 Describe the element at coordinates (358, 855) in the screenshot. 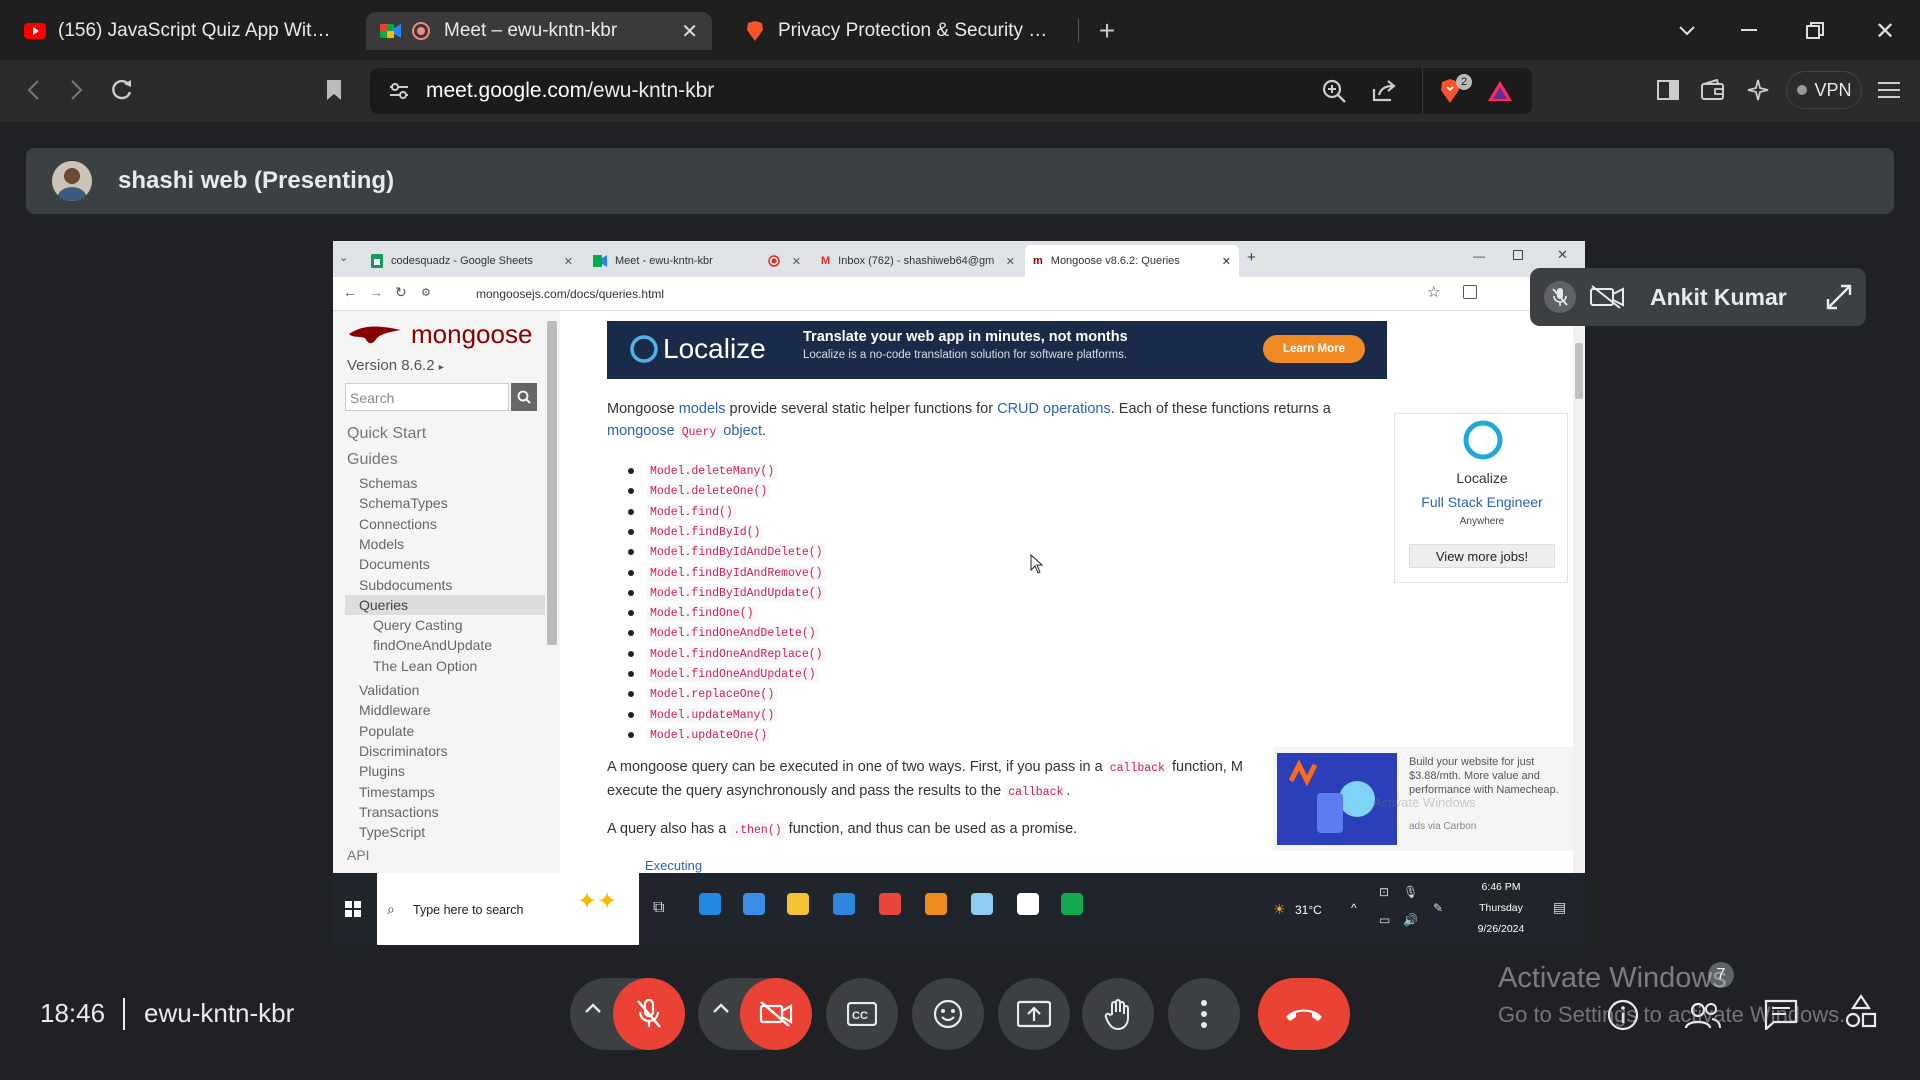

I see `nav-api: API` at that location.